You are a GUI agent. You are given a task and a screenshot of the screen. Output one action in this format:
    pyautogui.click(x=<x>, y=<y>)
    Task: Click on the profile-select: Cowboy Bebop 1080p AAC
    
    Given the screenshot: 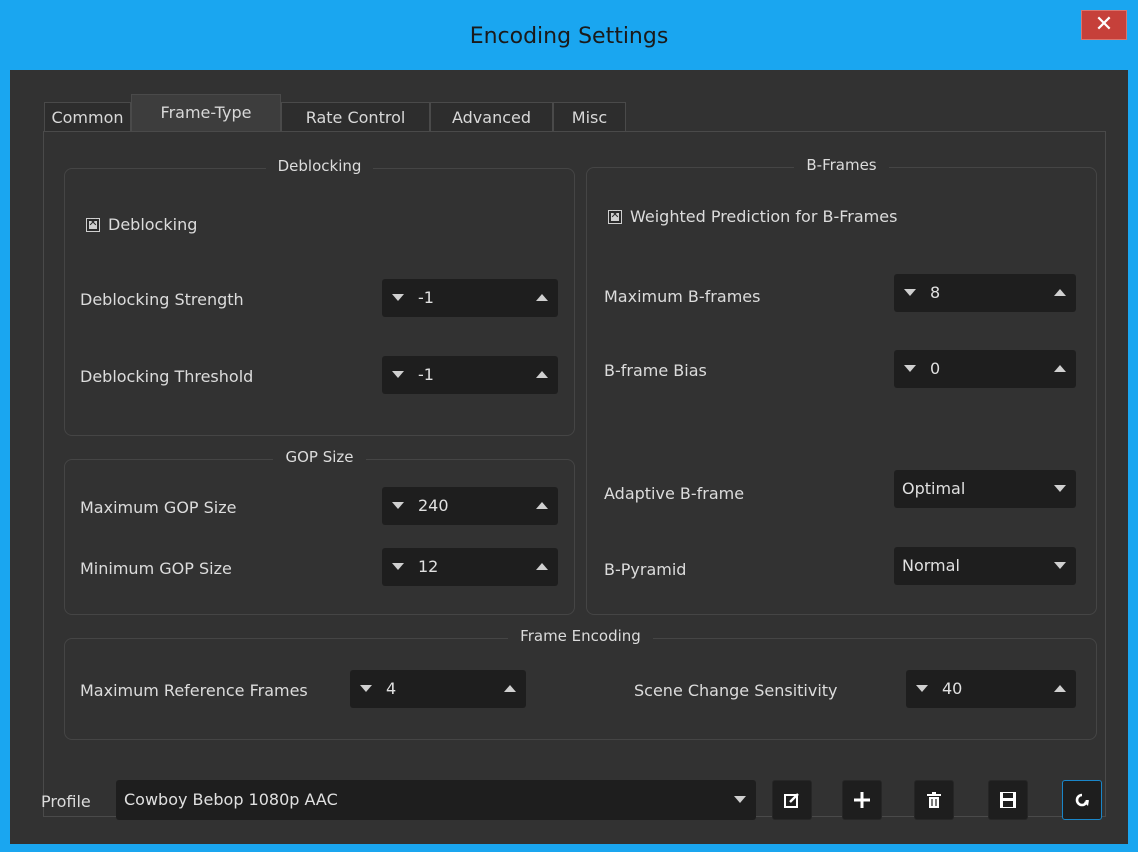 What is the action you would take?
    pyautogui.click(x=436, y=800)
    